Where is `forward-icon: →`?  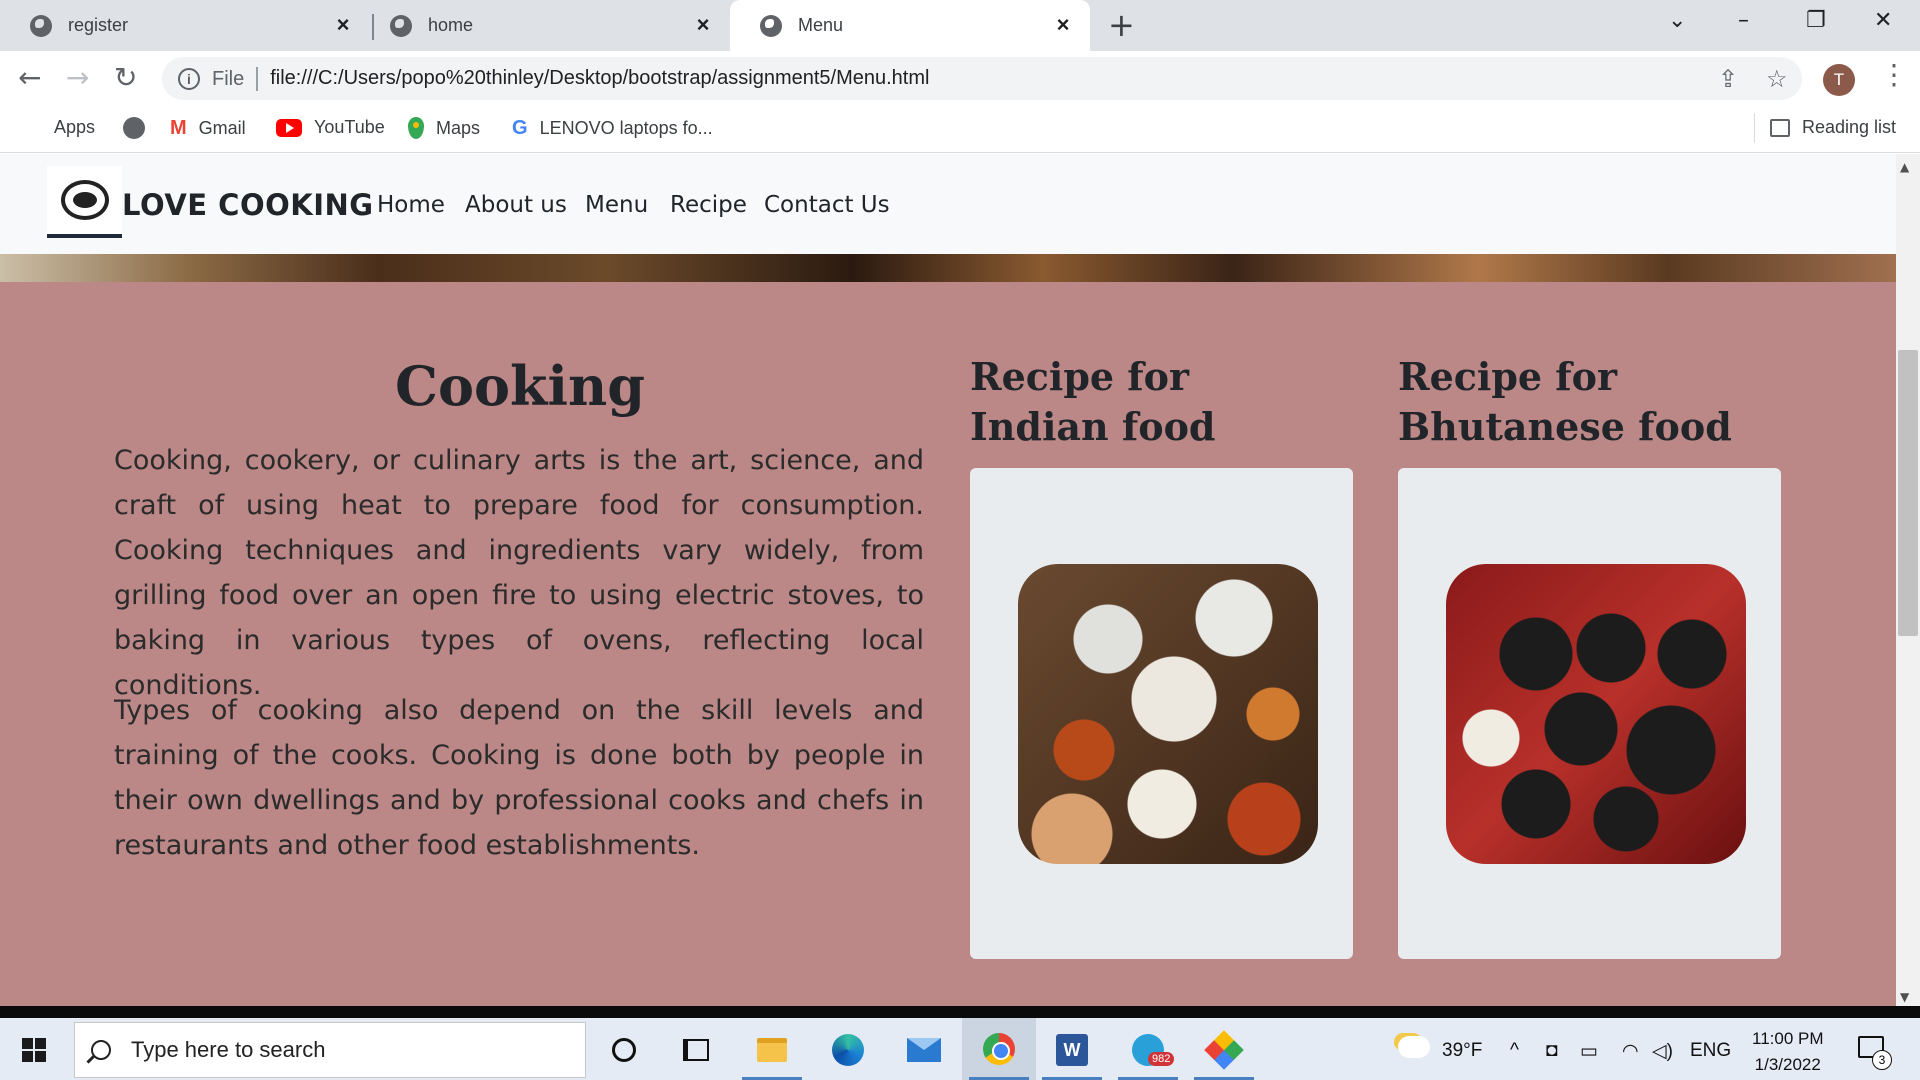
forward-icon: → is located at coordinates (77, 78).